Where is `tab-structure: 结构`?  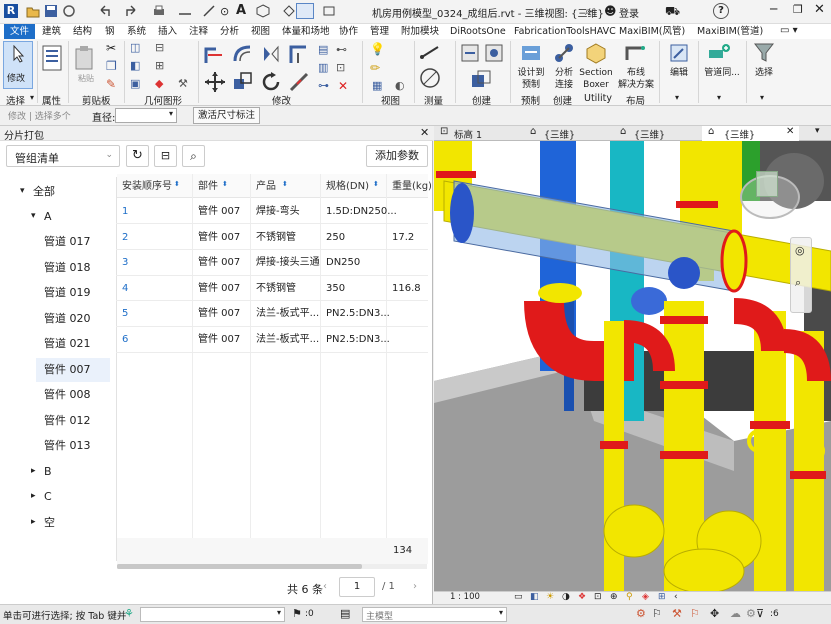
tab-structure: 结构 is located at coordinates (82, 31).